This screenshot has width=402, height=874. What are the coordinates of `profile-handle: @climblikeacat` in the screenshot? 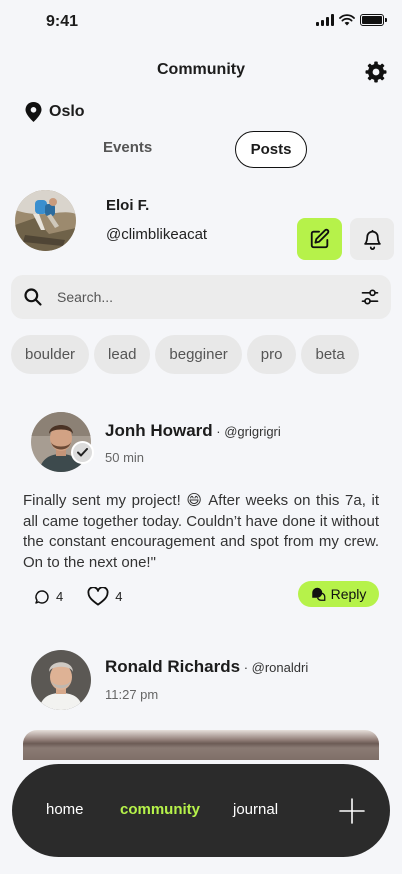 It's located at (157, 234).